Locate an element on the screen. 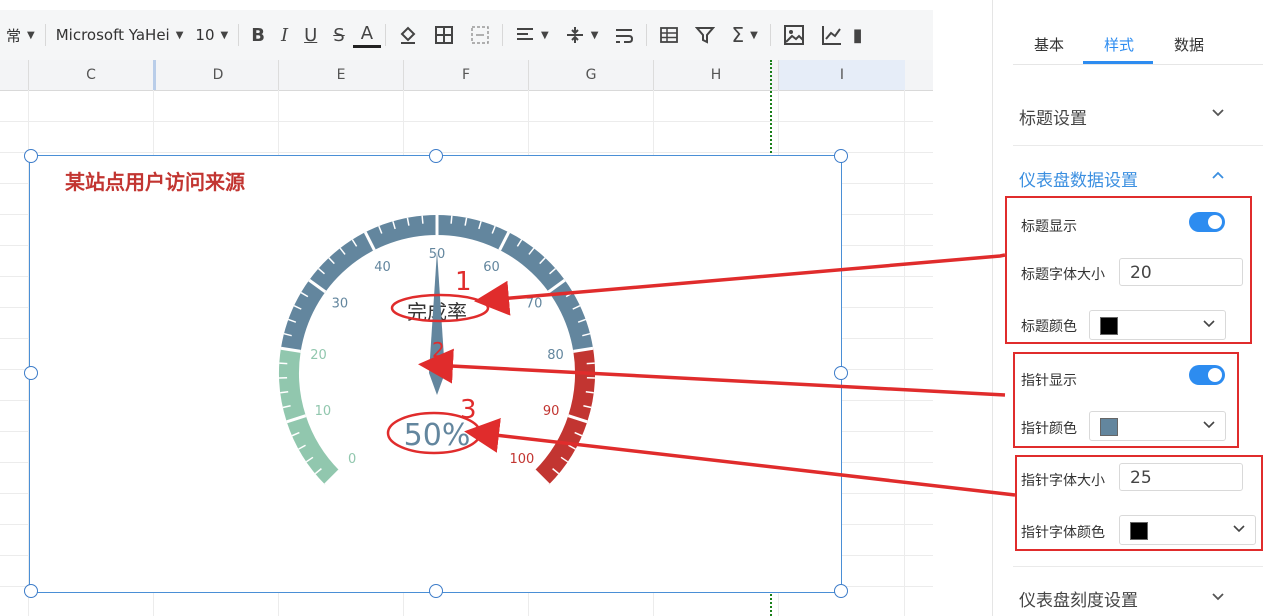 This screenshot has width=1270, height=616. annotation-box-pointer-font is located at coordinates (1139, 503).